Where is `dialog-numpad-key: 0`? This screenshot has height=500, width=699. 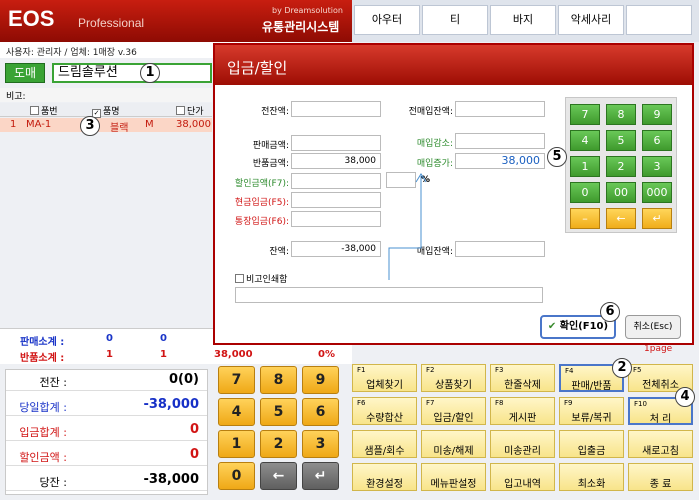 dialog-numpad-key: 0 is located at coordinates (585, 192).